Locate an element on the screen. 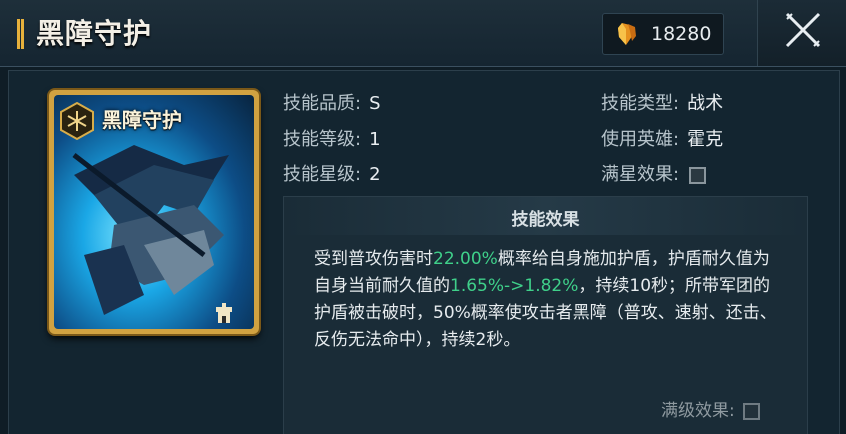 This screenshot has height=434, width=846. skill-effect-title: 技能效果 is located at coordinates (545, 220).